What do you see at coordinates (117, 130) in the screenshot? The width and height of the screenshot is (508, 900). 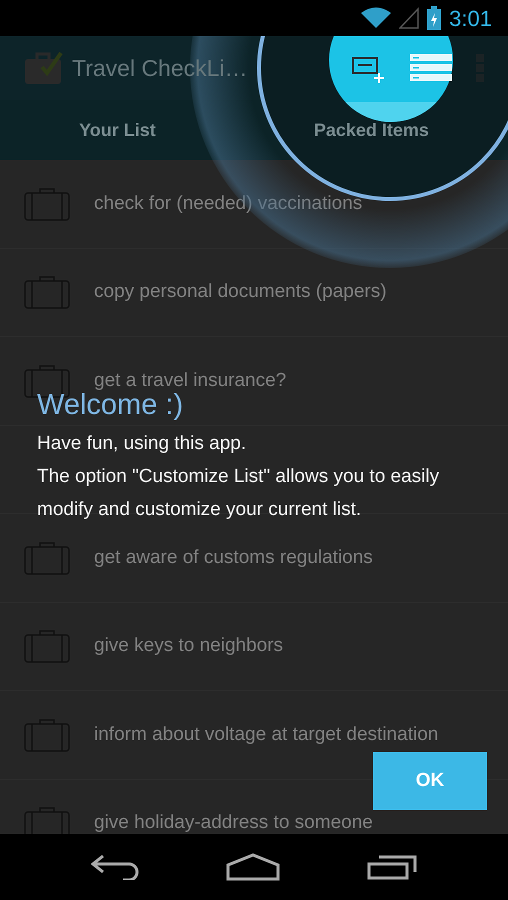 I see `tab: Your List` at bounding box center [117, 130].